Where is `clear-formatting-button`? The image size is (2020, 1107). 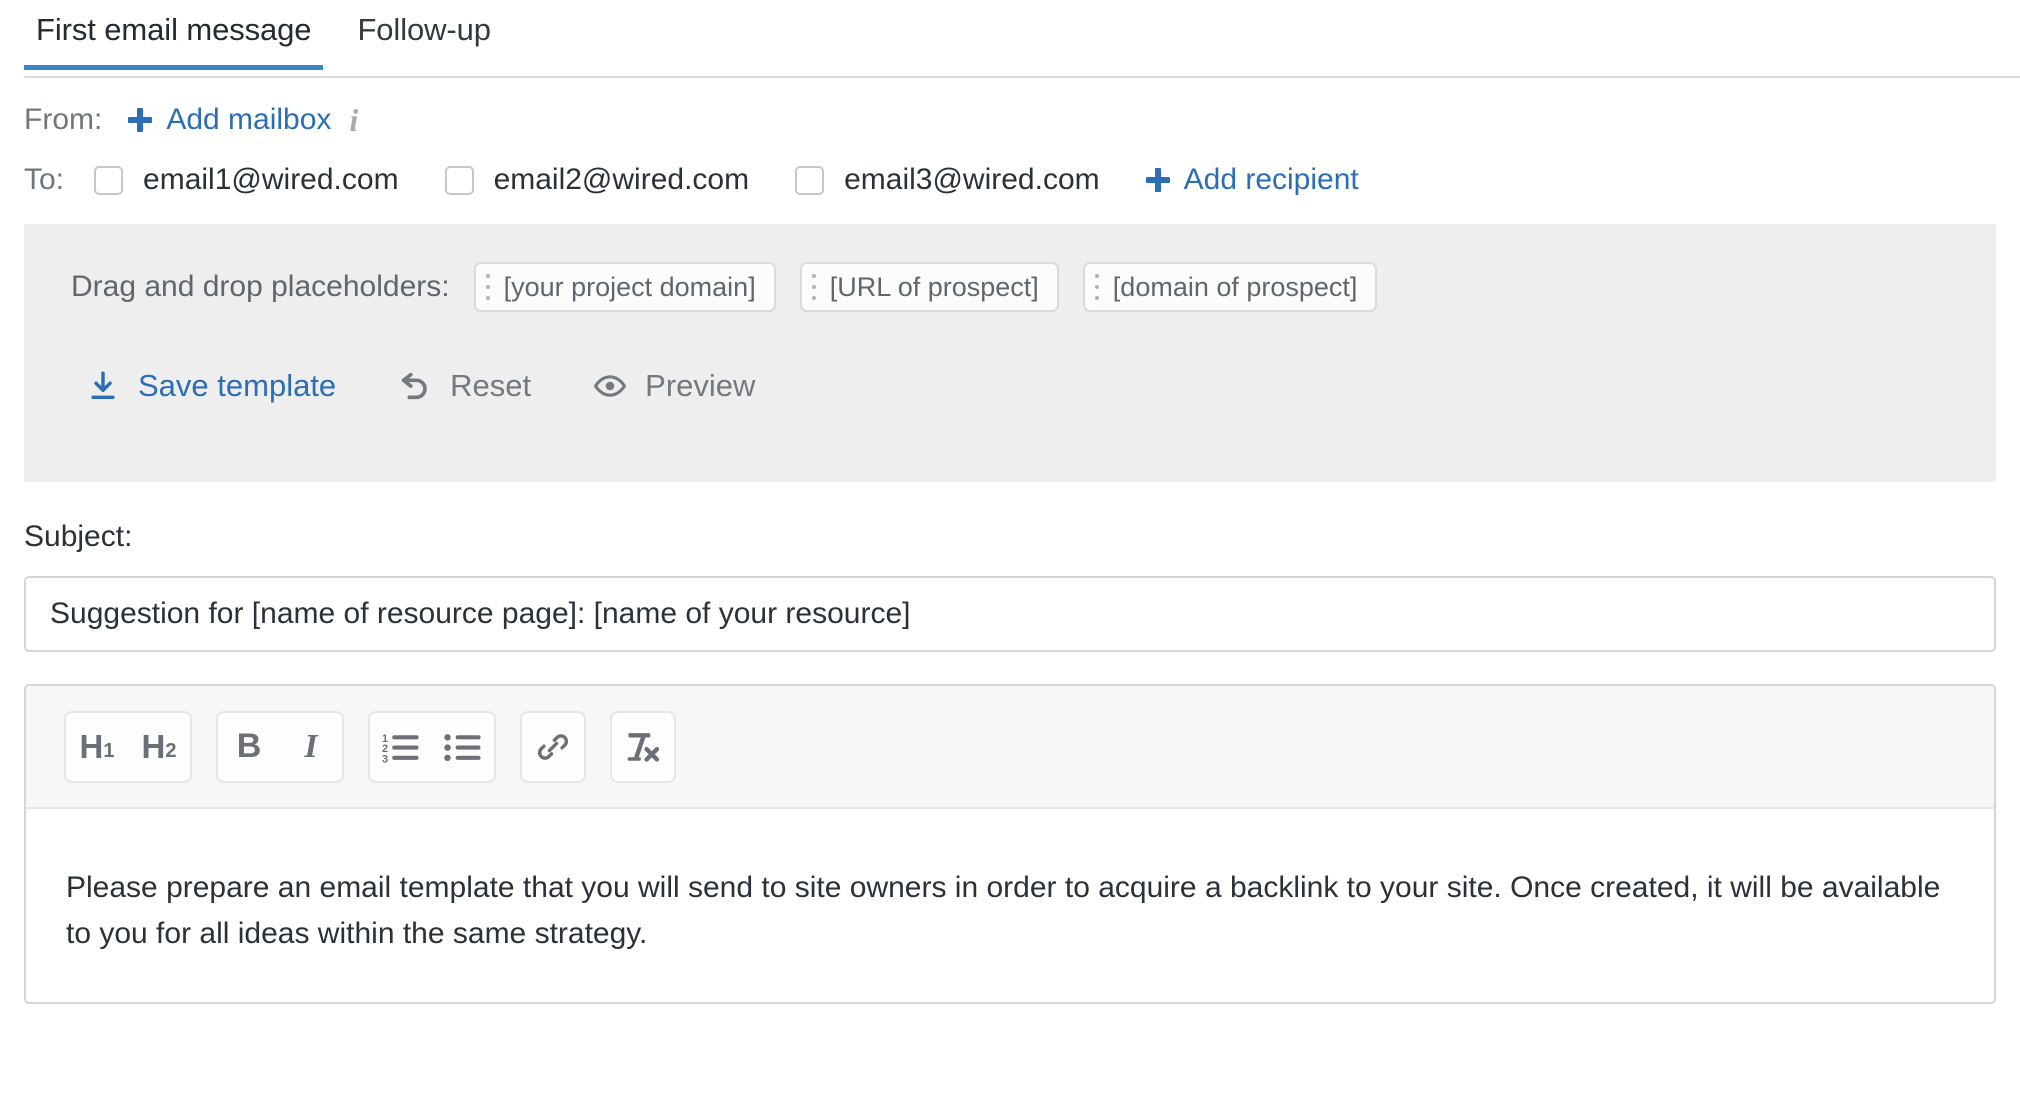
clear-formatting-button is located at coordinates (643, 747).